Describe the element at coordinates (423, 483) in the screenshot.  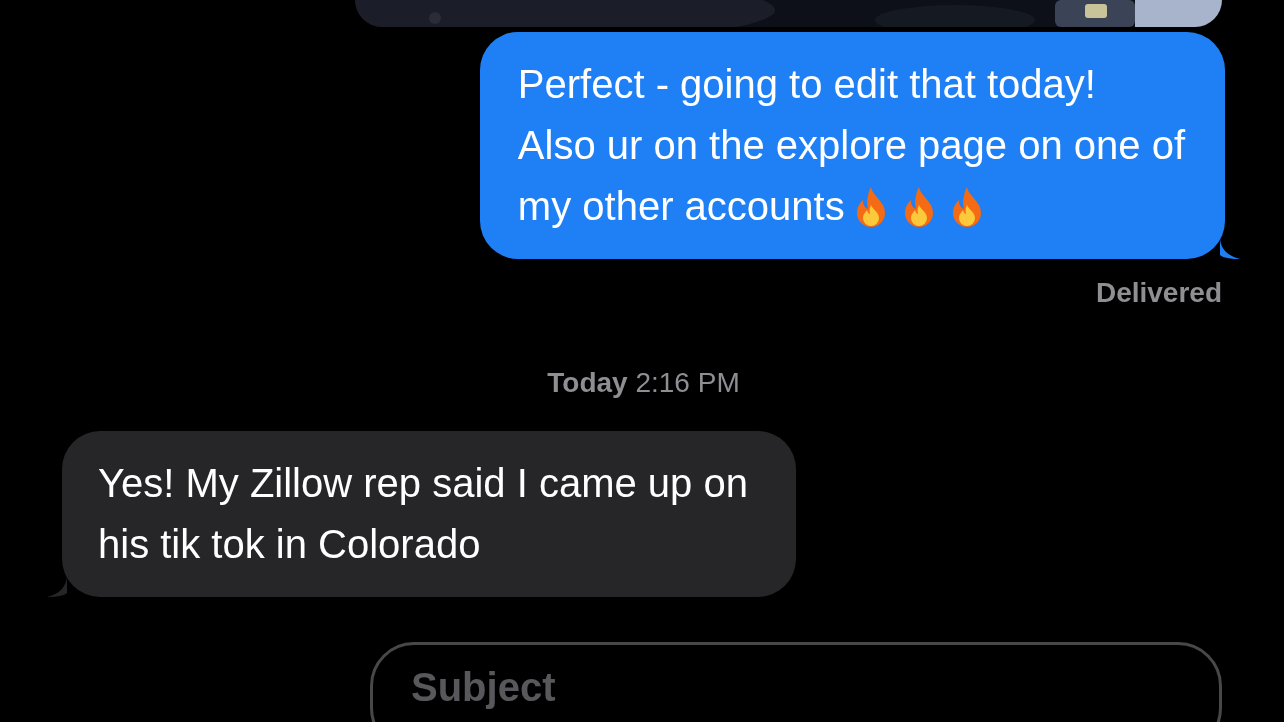
I see `message-line: Yes! My Zillow rep said I came up on` at that location.